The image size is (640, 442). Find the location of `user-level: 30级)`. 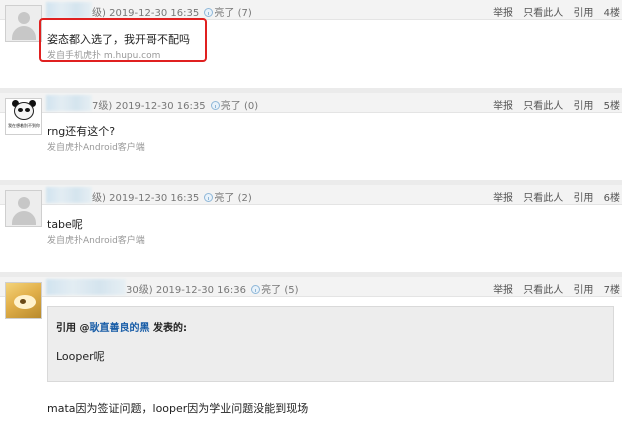

user-level: 30级) is located at coordinates (139, 290).